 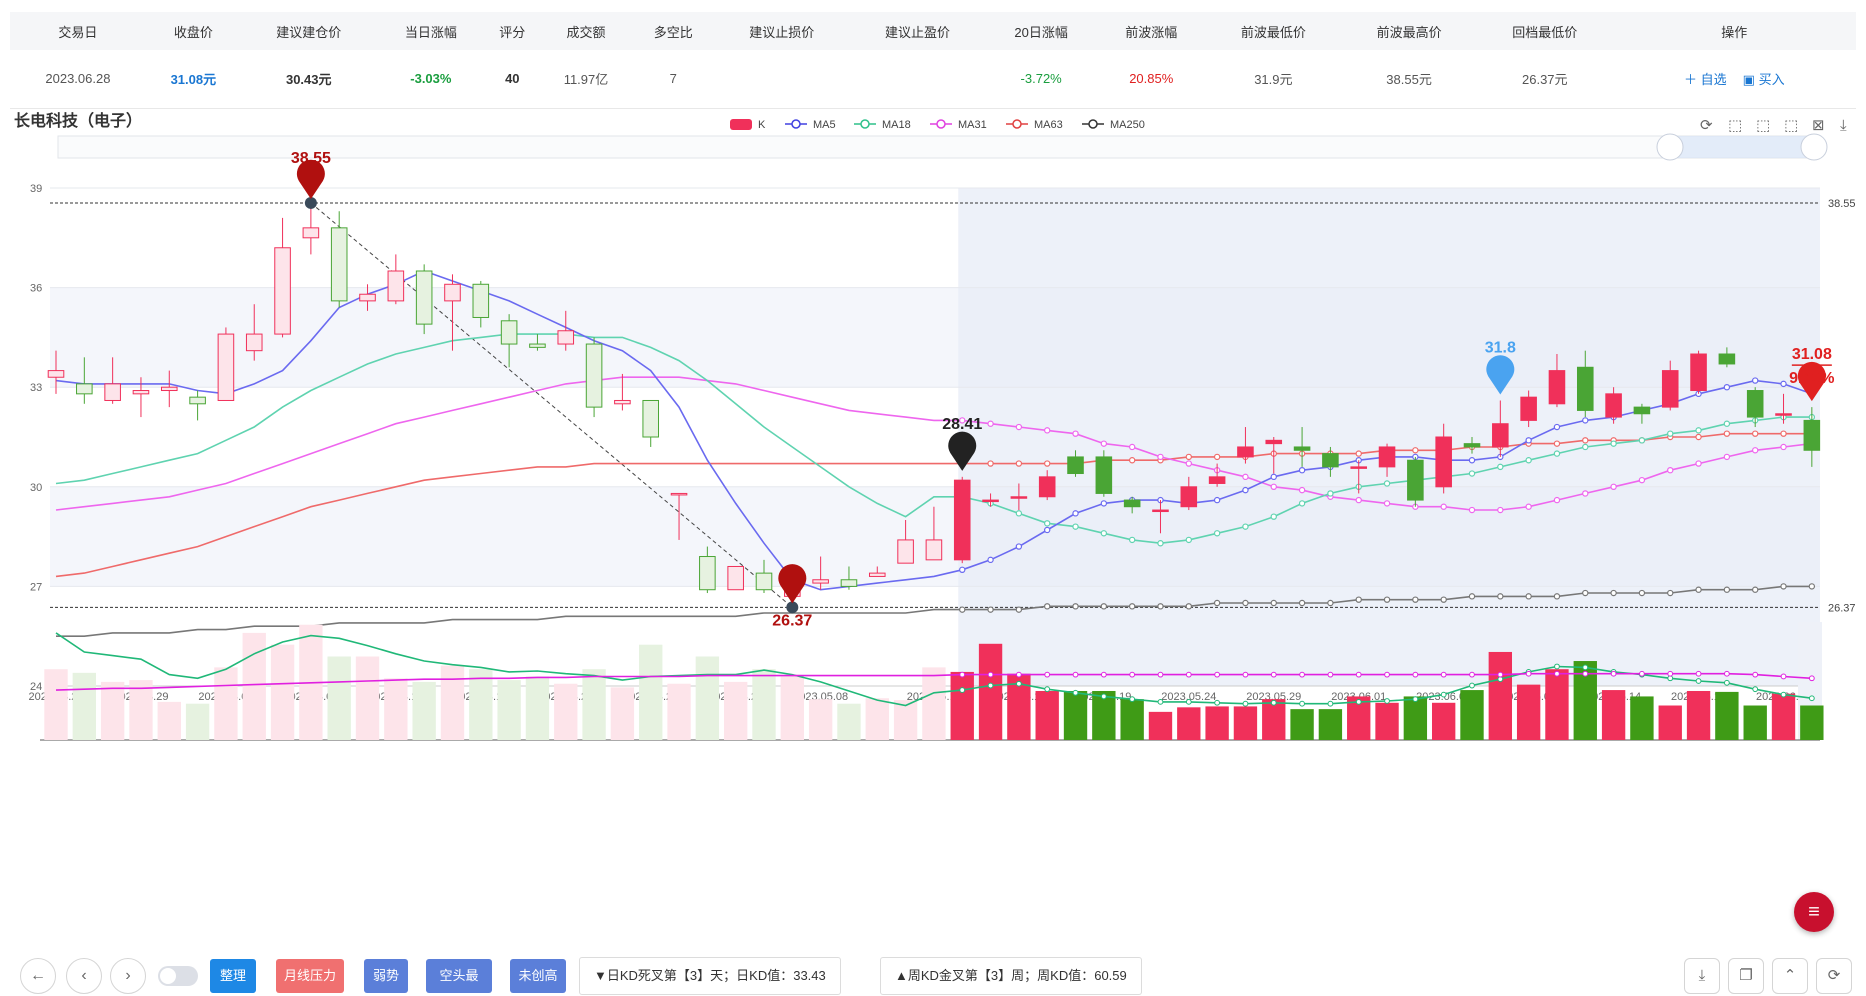 I want to click on prev-button: ‹, so click(x=84, y=976).